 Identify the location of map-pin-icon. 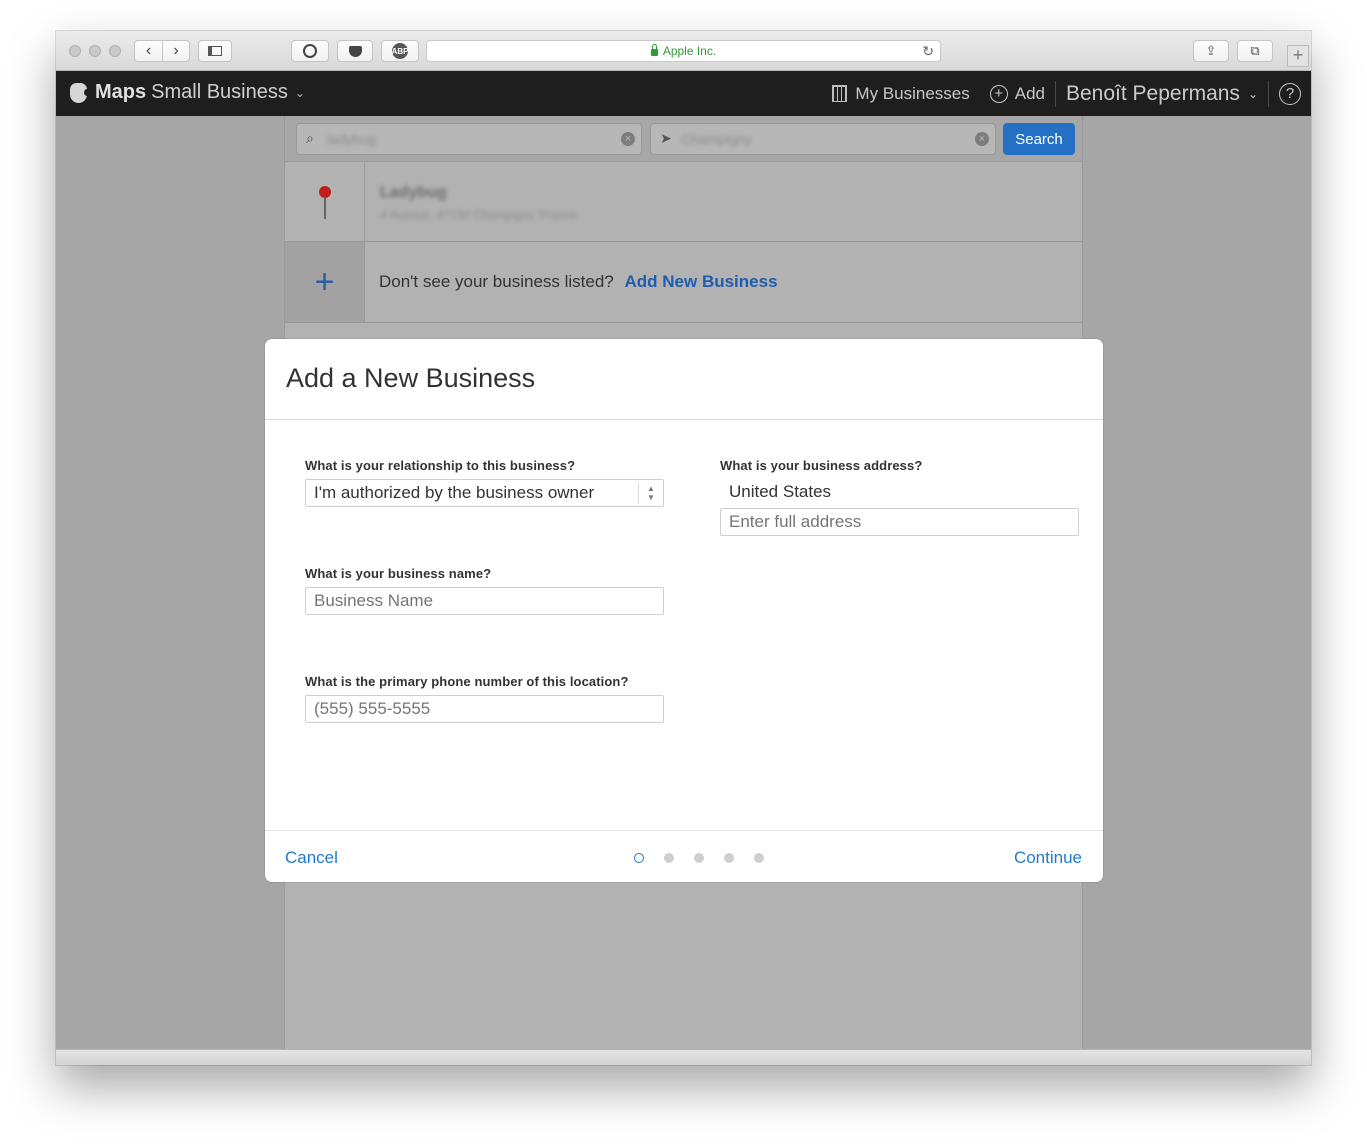
(325, 202).